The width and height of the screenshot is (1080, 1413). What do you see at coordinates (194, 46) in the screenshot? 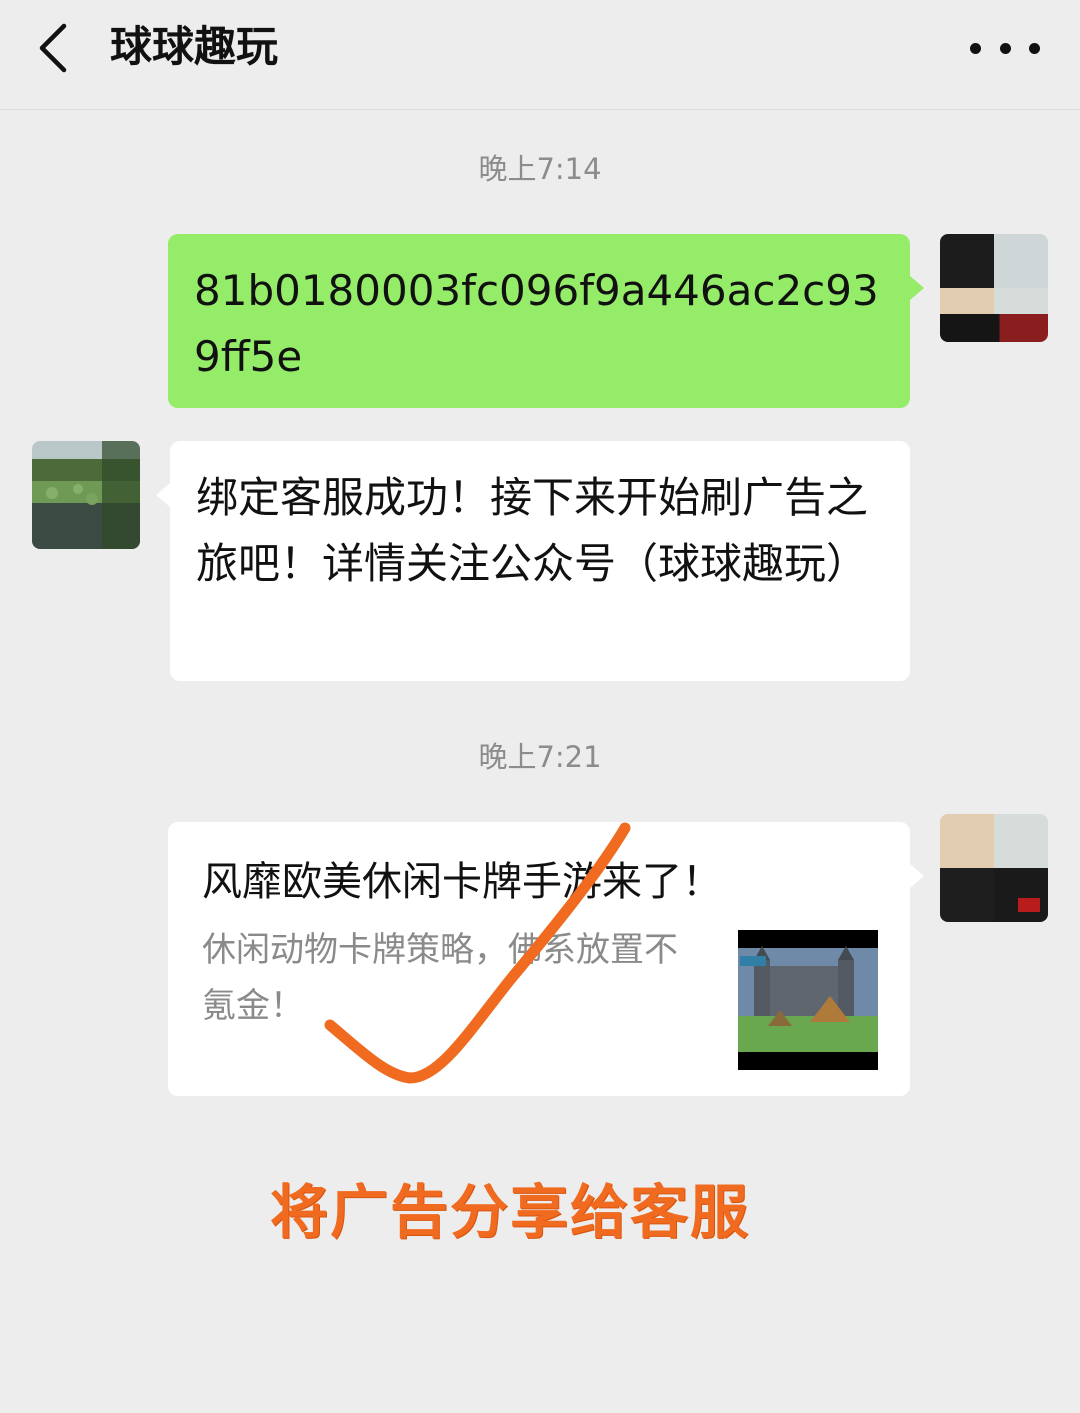
I see `chat-title: 球球趣玩` at bounding box center [194, 46].